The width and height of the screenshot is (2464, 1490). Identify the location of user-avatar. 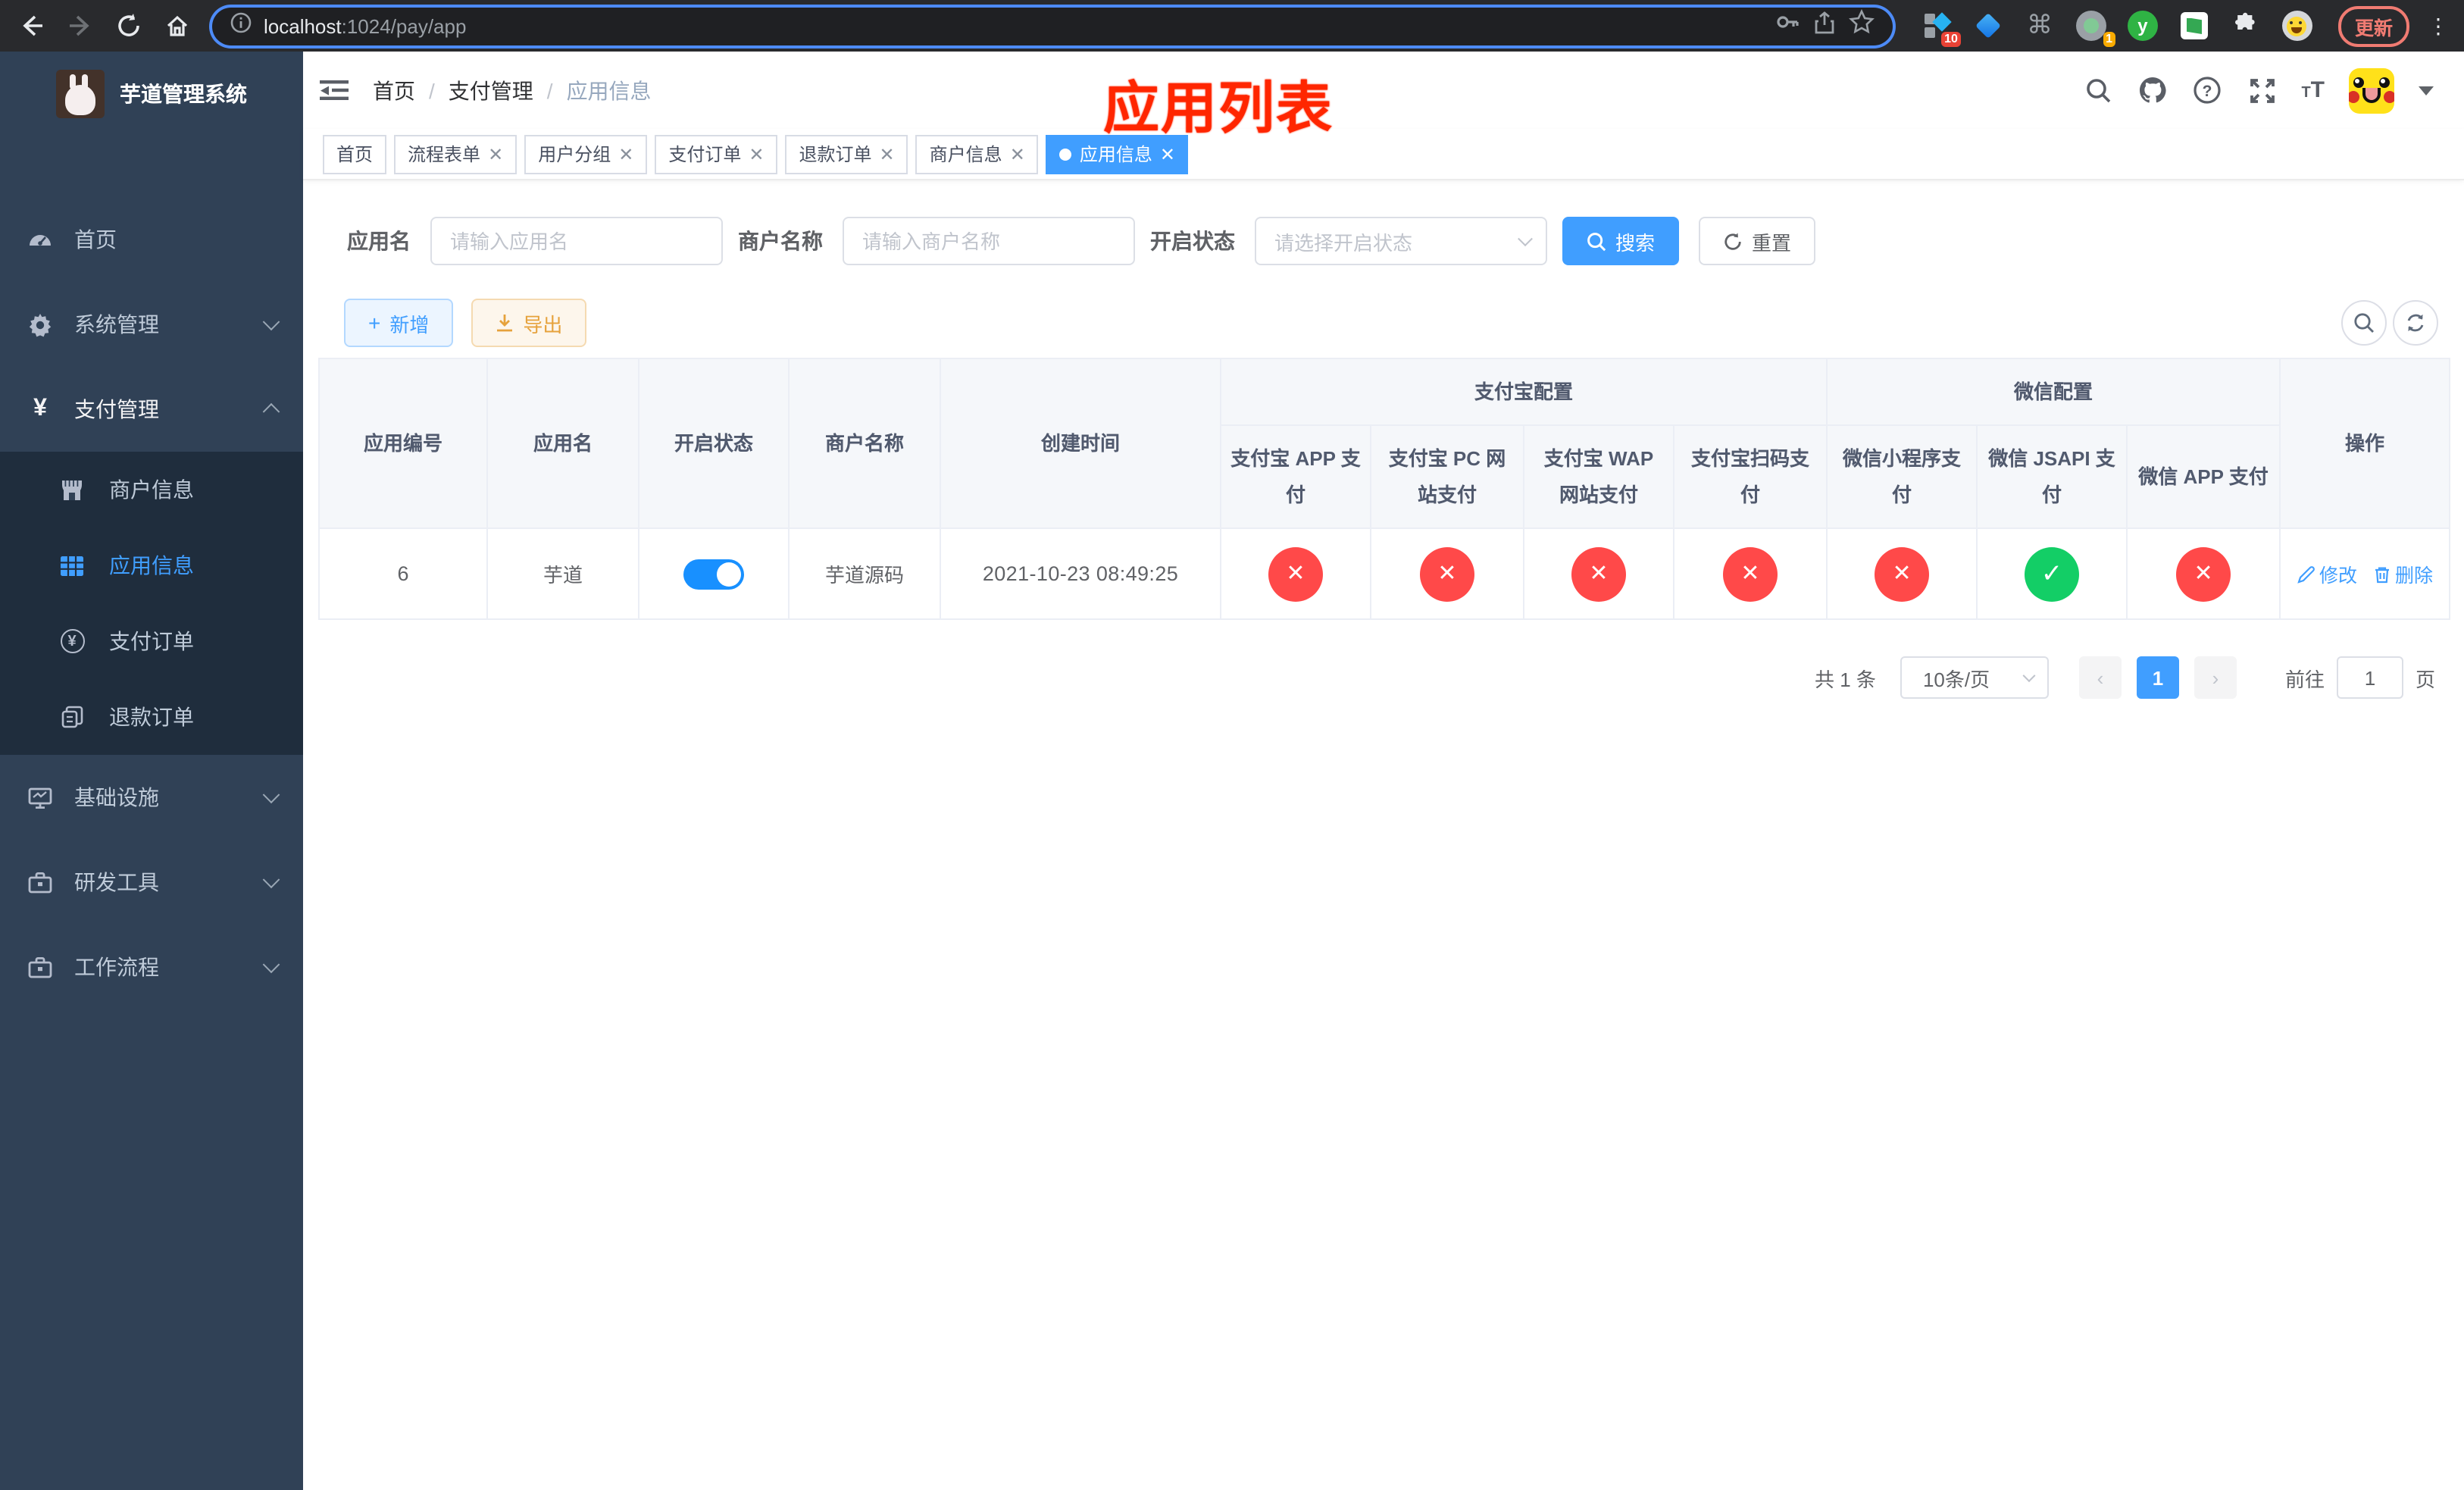
(2371, 90).